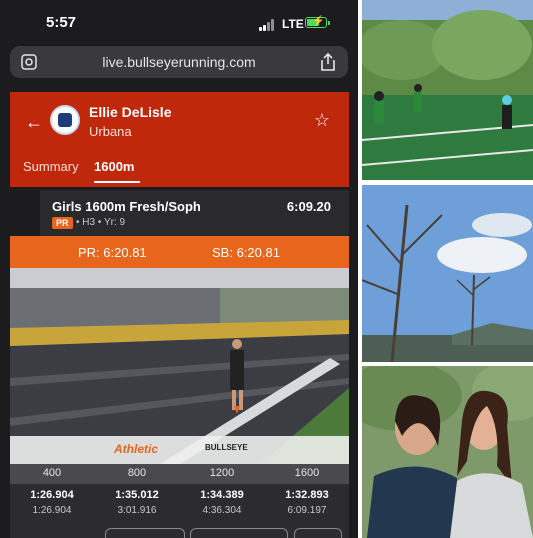 Image resolution: width=533 pixels, height=538 pixels. Describe the element at coordinates (179, 21) in the screenshot. I see `status-bar: 5:57 LTE ⚡` at that location.